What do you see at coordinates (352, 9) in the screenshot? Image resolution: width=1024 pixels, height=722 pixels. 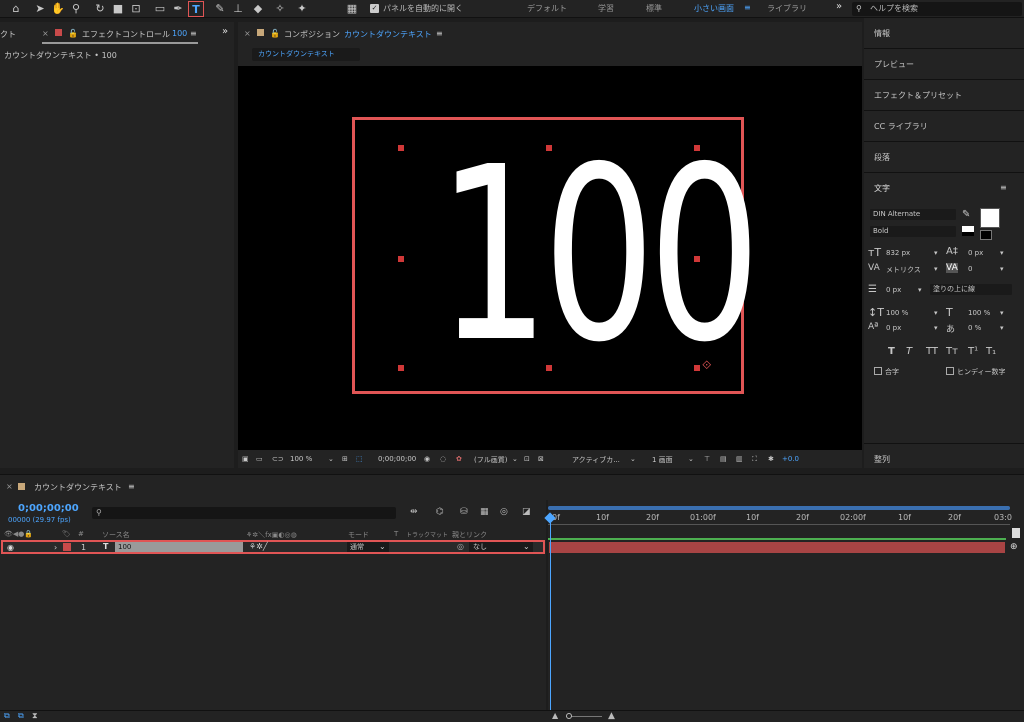 I see `panel-arrange-icon: ▦` at bounding box center [352, 9].